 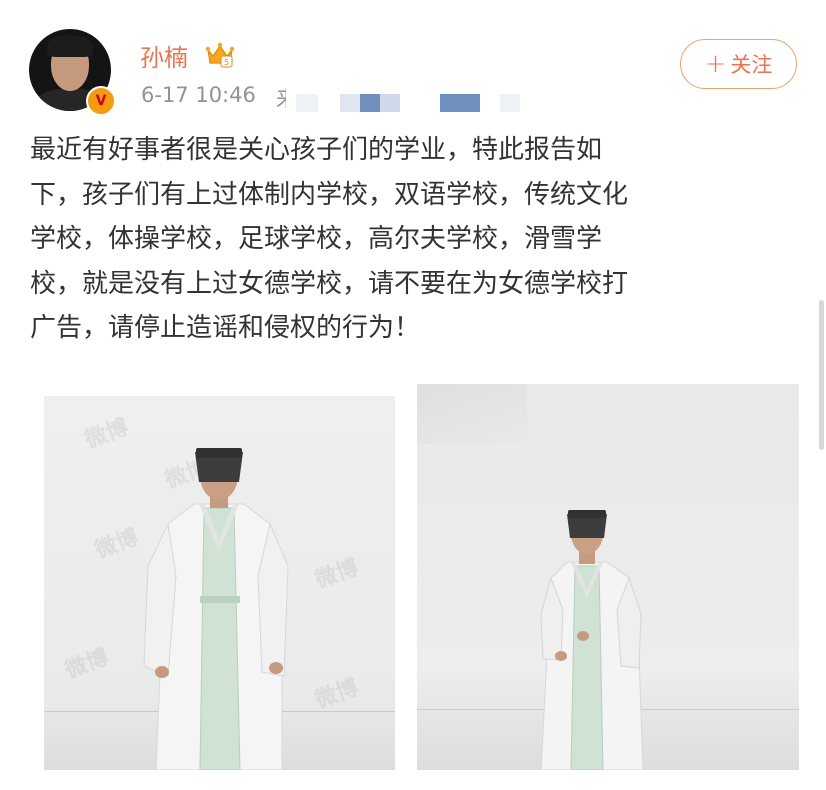 I want to click on post-line: 校，就是没有上过女德学校，请不要在为女德学校打, so click(x=329, y=283).